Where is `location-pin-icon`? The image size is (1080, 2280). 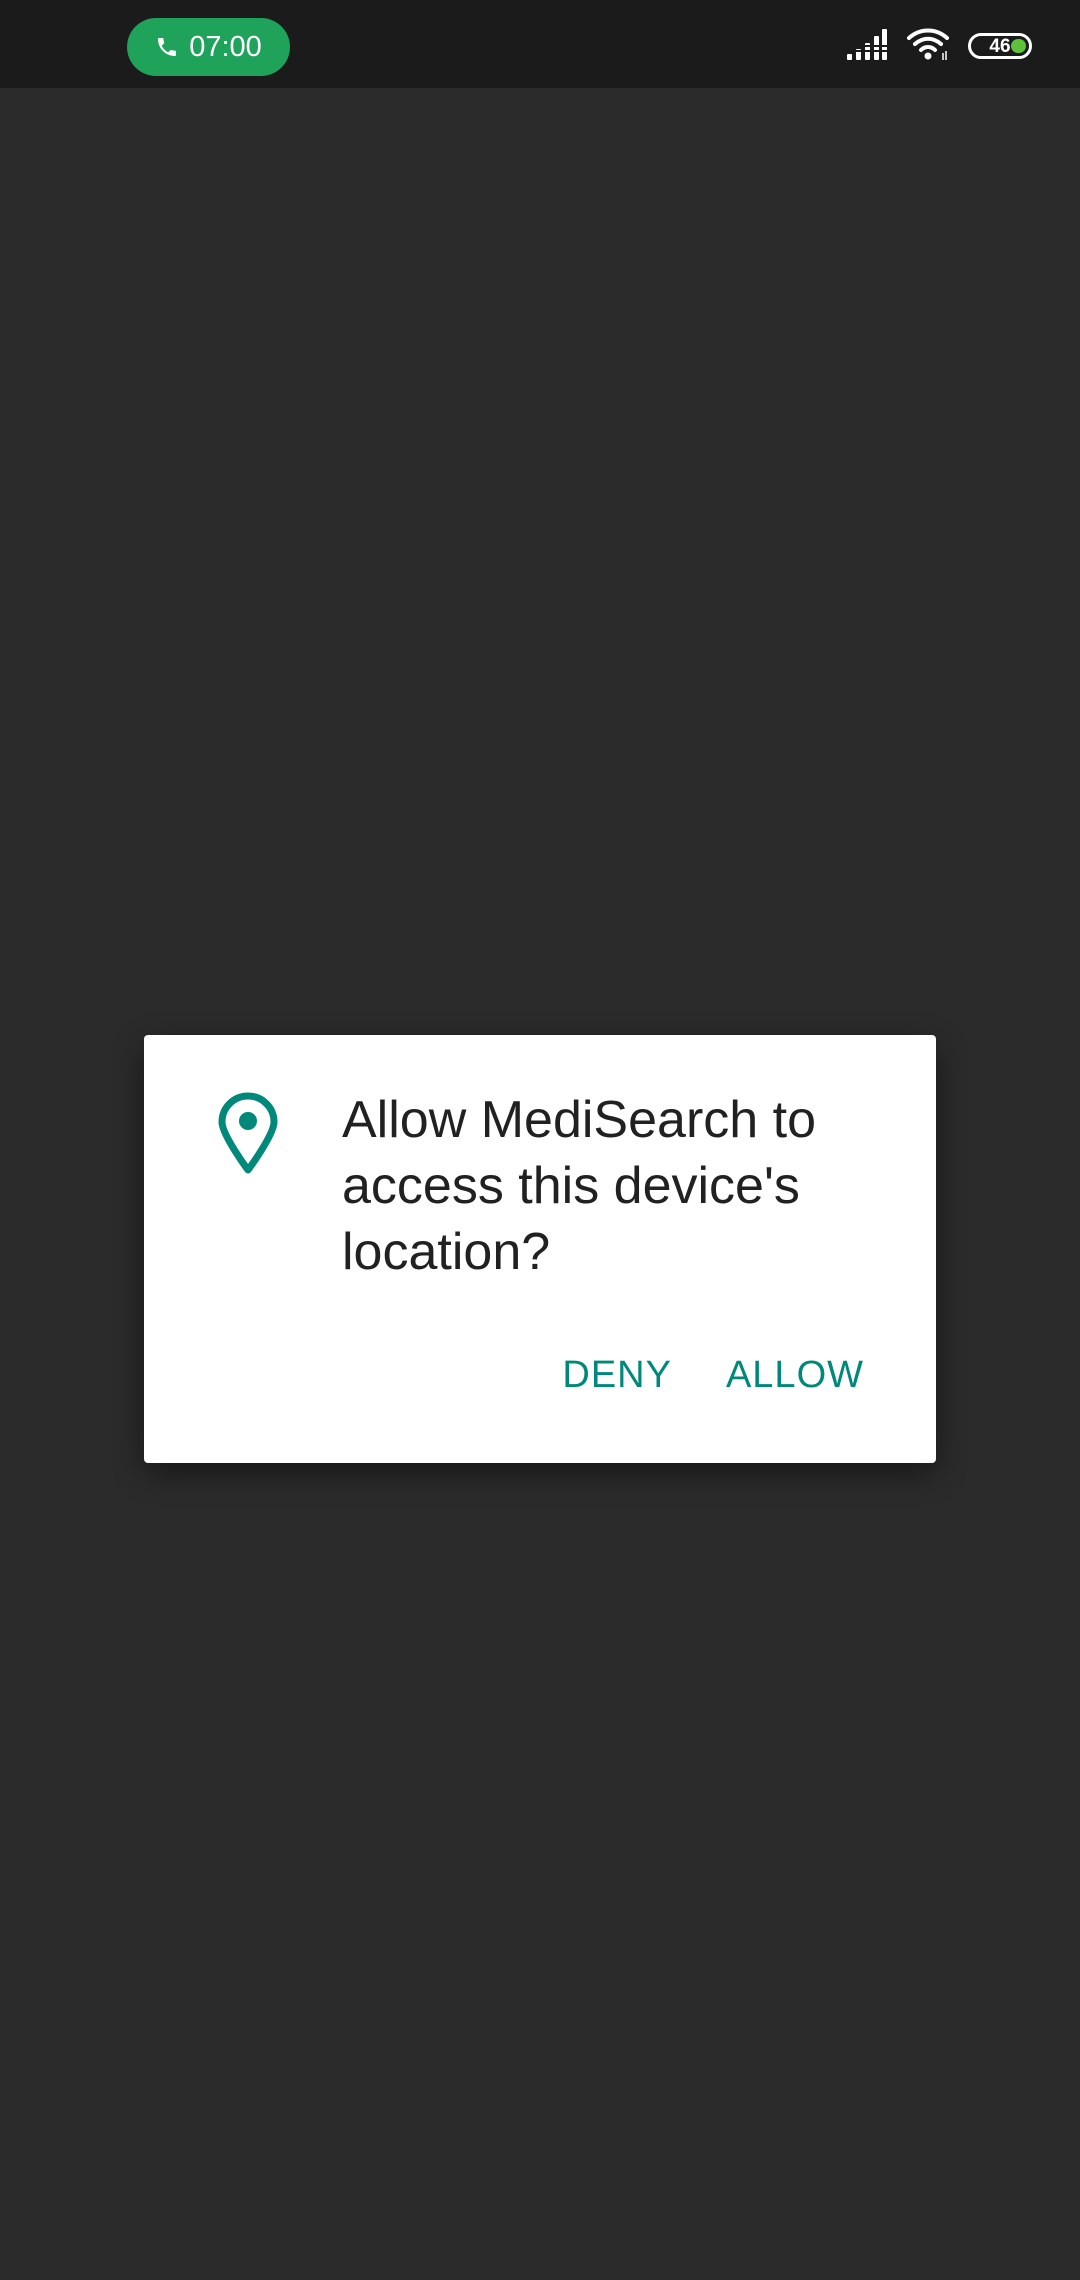
location-pin-icon is located at coordinates (248, 1133).